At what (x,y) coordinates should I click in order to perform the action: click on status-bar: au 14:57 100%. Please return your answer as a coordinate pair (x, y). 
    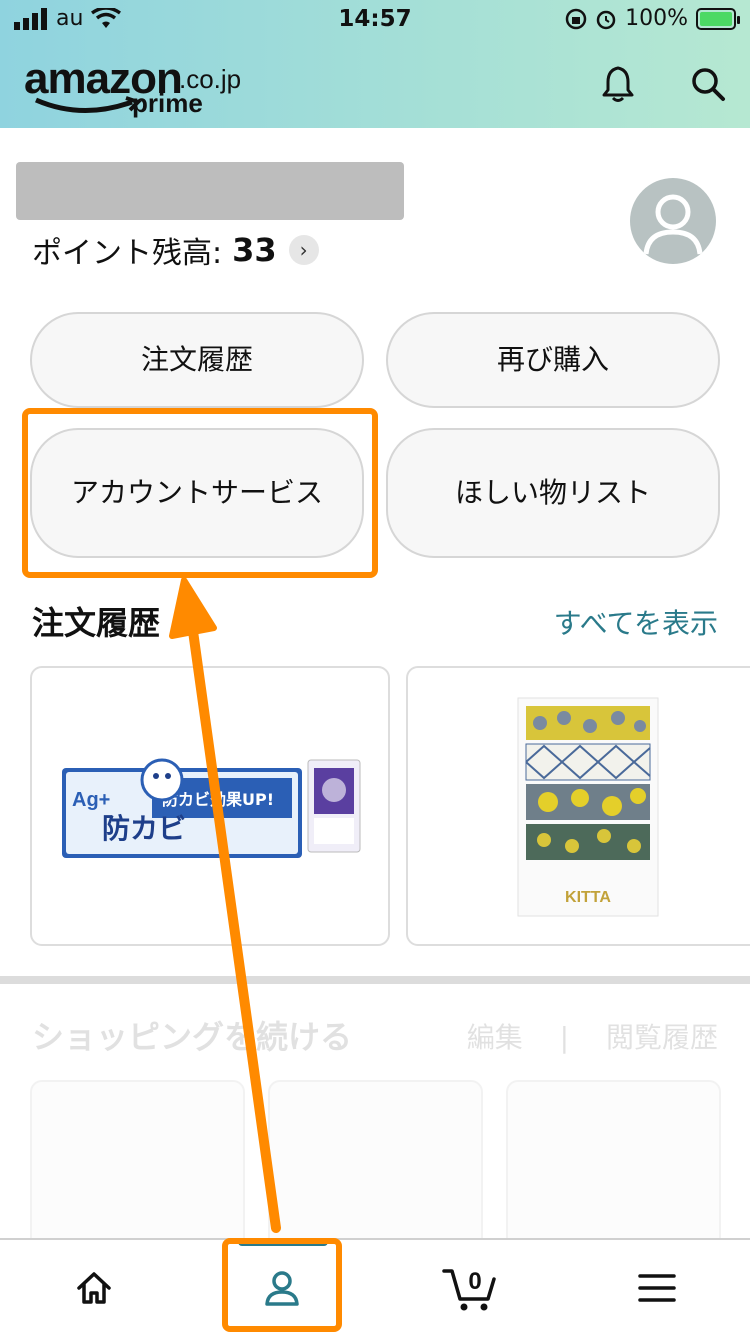
    Looking at the image, I should click on (375, 20).